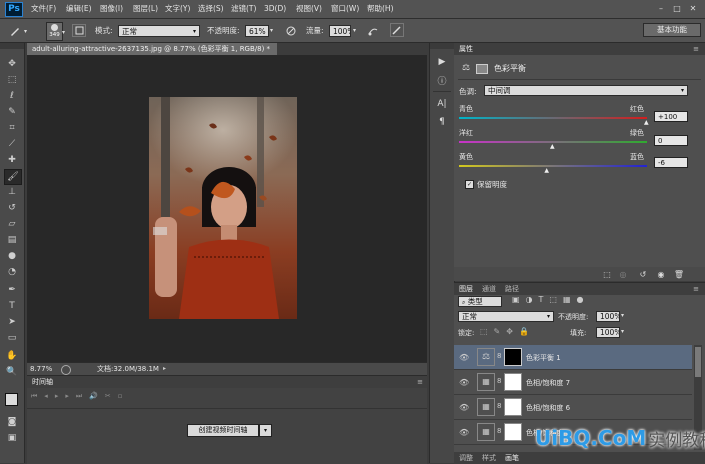  What do you see at coordinates (586, 90) in the screenshot?
I see `tone-select: 中间调 ▾` at bounding box center [586, 90].